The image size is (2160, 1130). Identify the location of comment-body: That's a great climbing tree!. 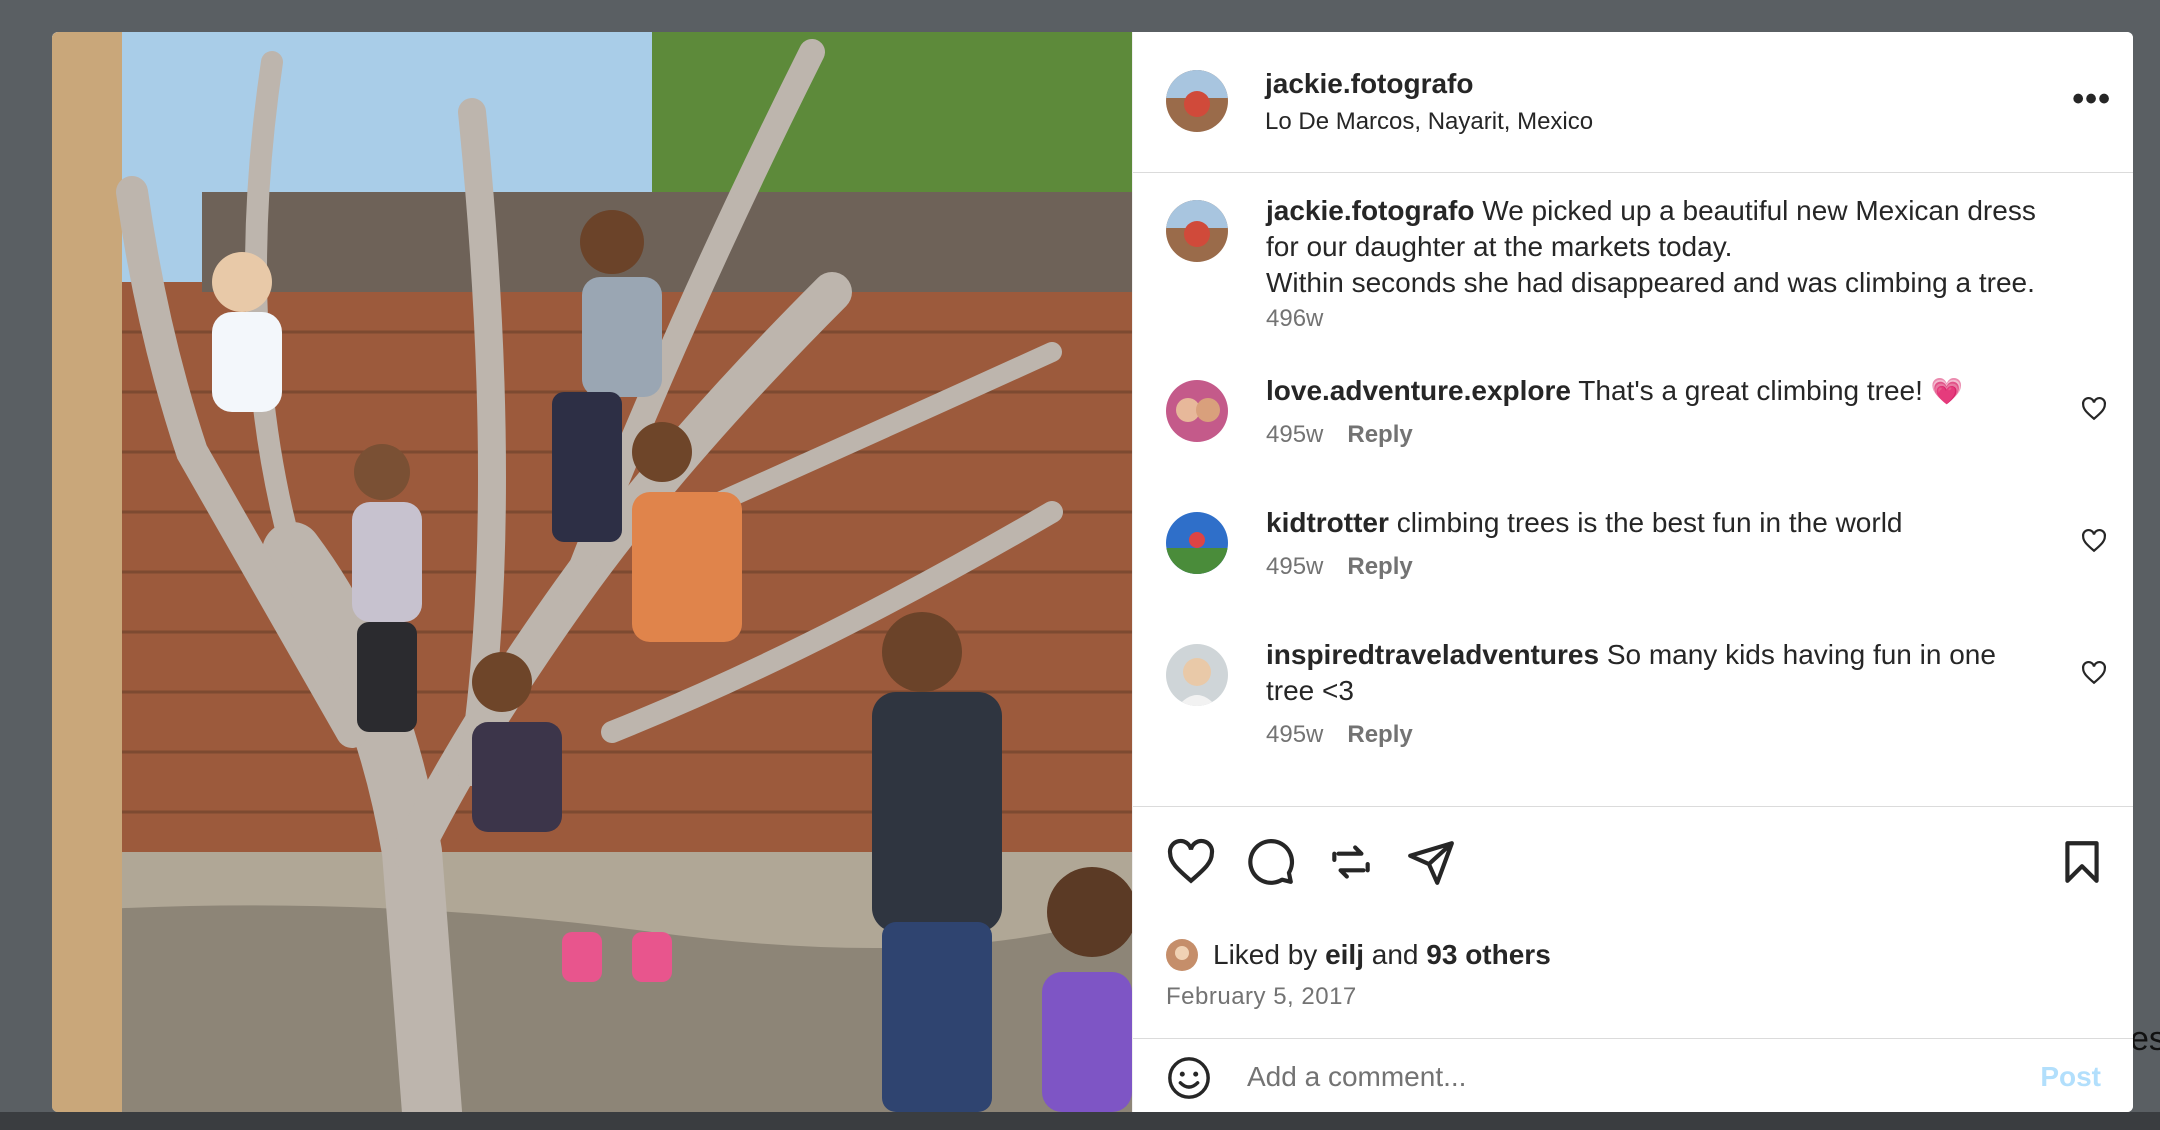
(1750, 390).